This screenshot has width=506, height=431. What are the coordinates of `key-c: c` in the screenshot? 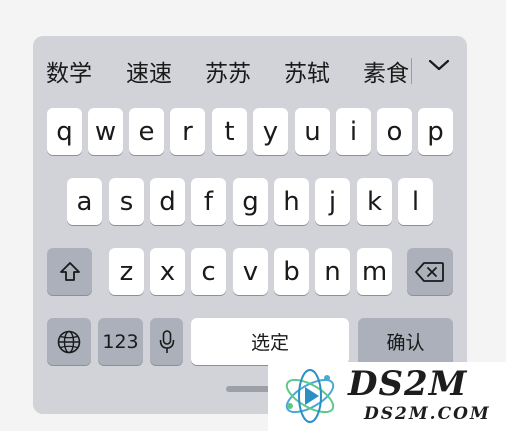 It's located at (208, 271).